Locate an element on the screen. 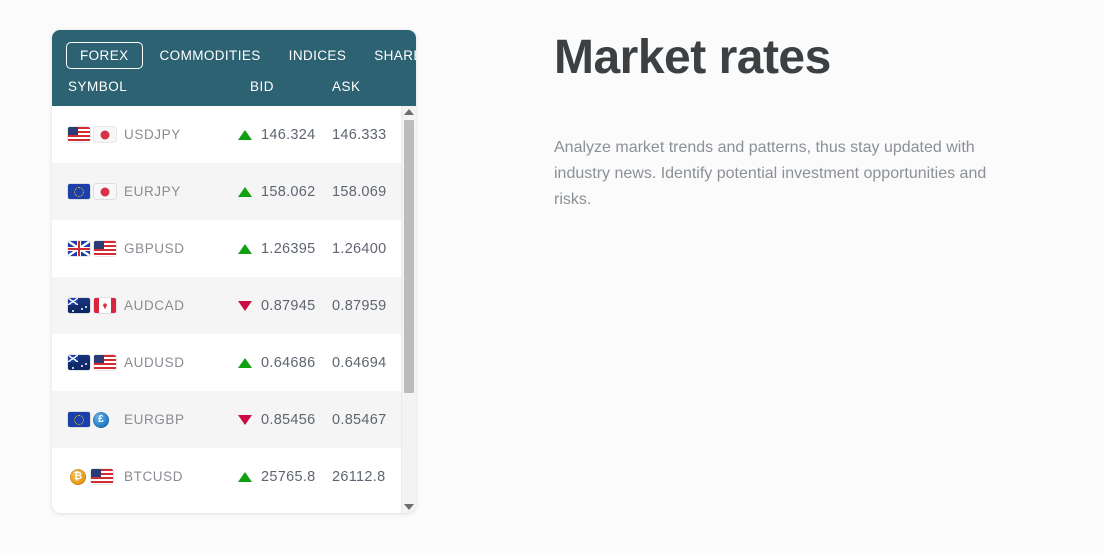 Image resolution: width=1104 pixels, height=553 pixels. currency-pair-icons: £ is located at coordinates (96, 419).